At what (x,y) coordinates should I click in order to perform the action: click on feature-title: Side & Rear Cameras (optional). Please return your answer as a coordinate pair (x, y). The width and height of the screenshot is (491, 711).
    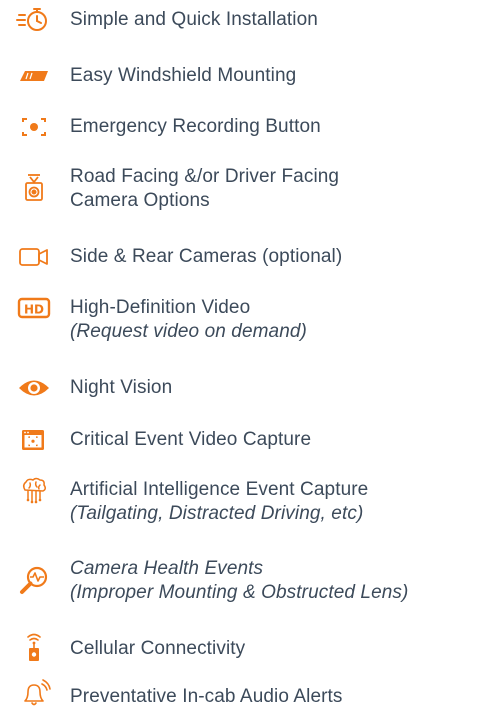
    Looking at the image, I should click on (206, 256).